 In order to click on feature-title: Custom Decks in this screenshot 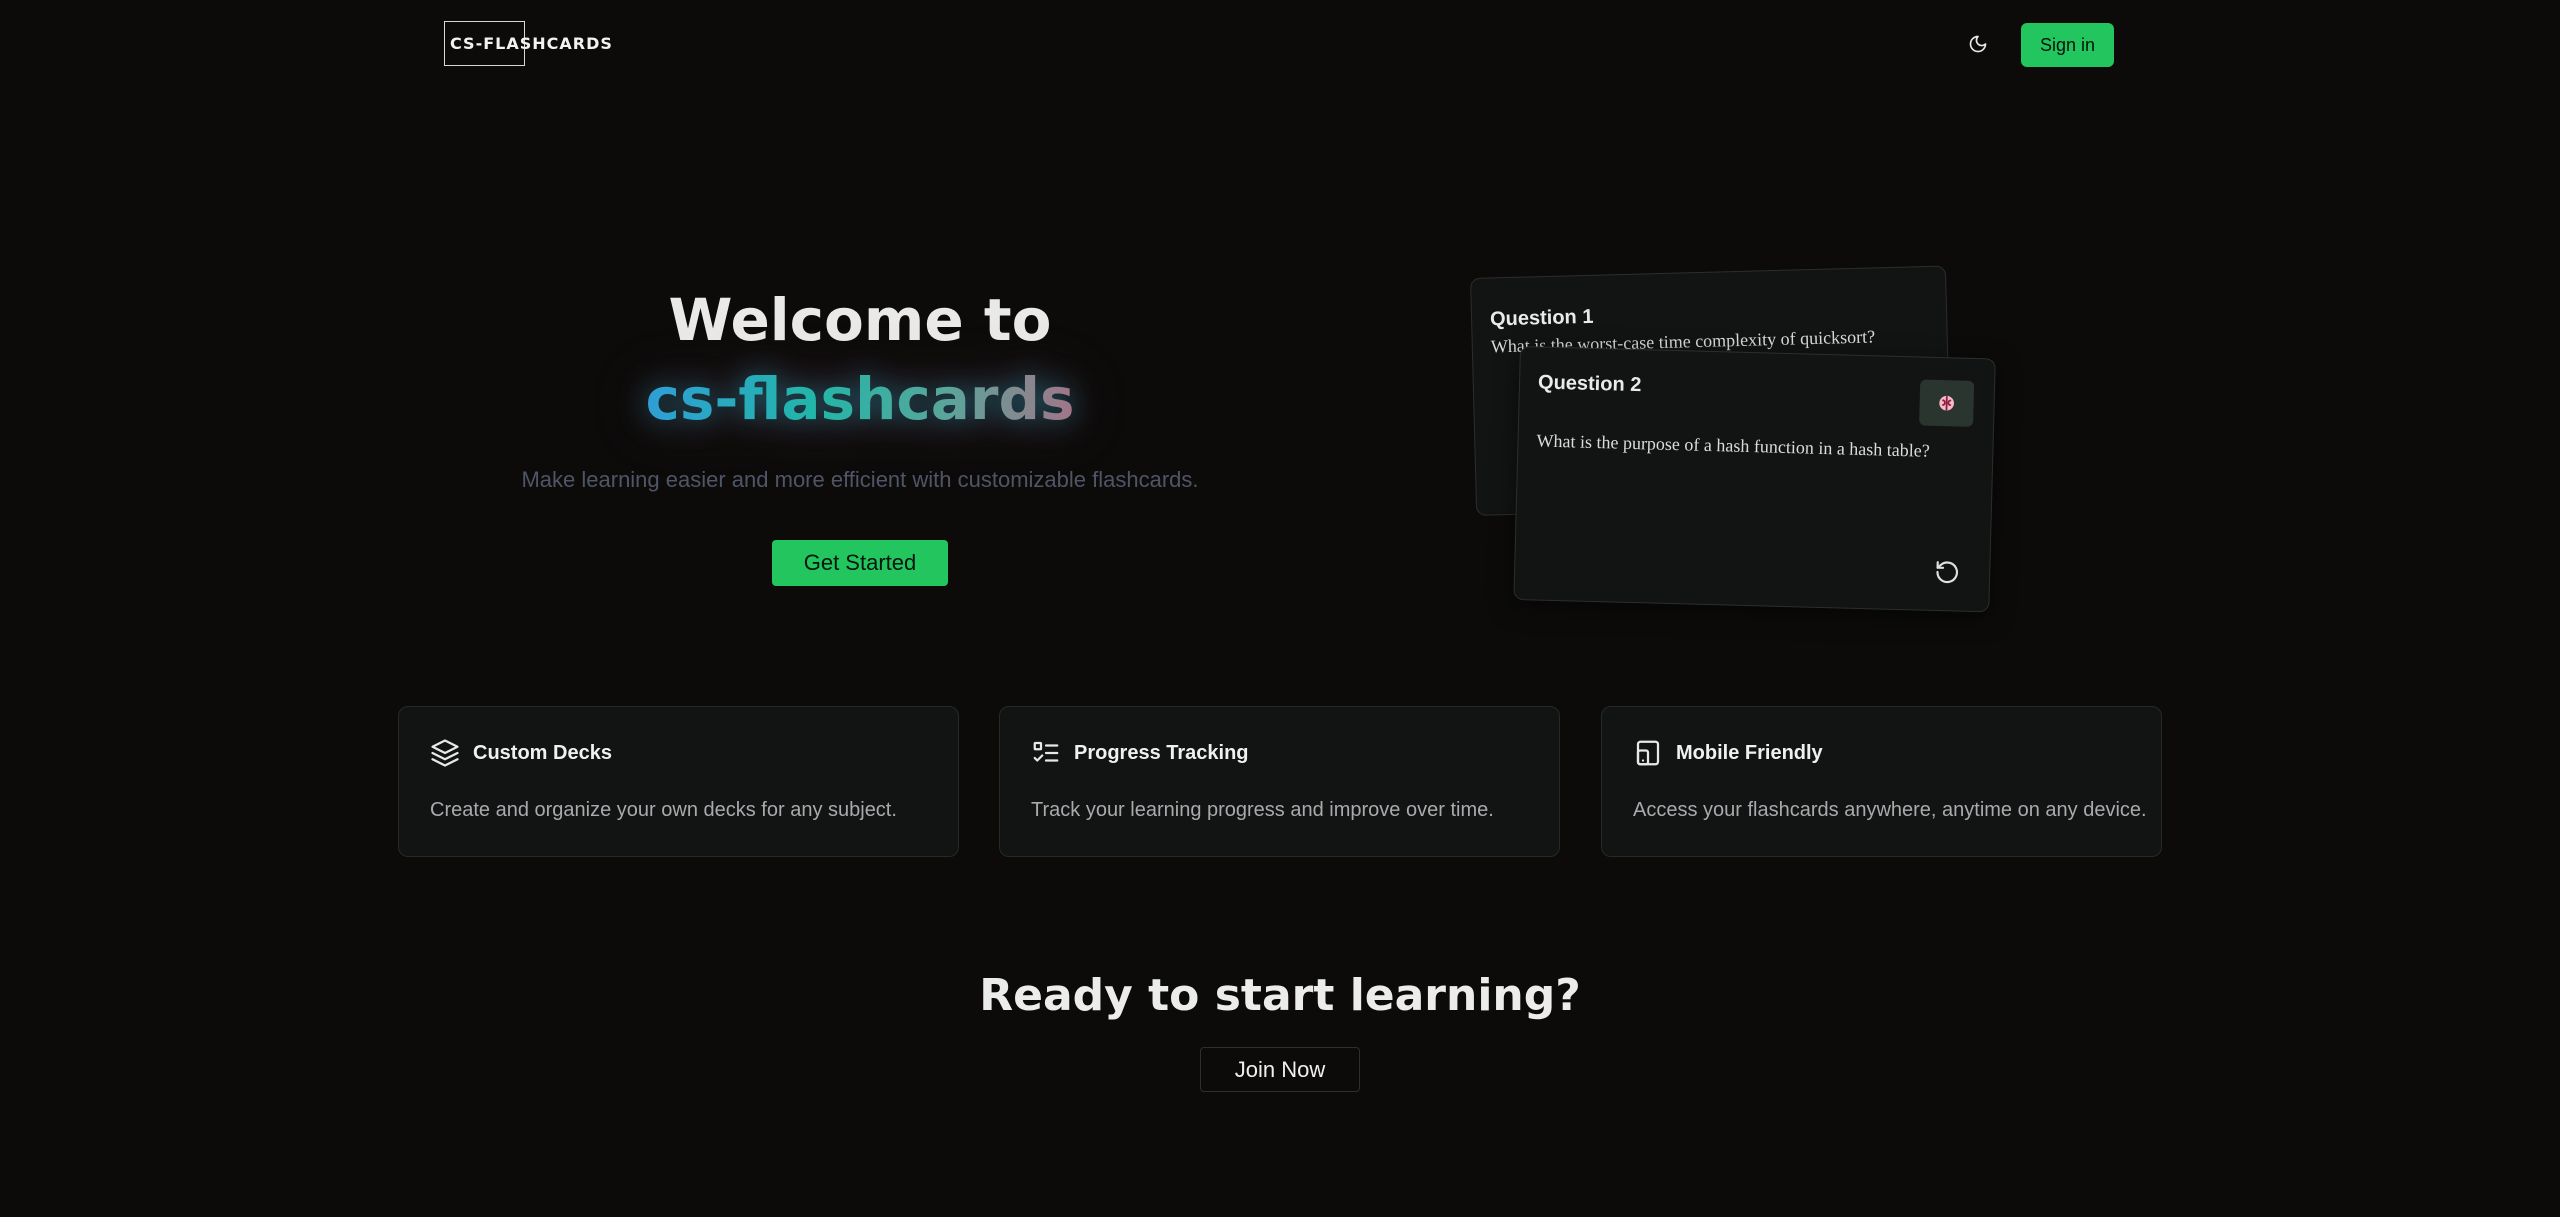, I will do `click(542, 752)`.